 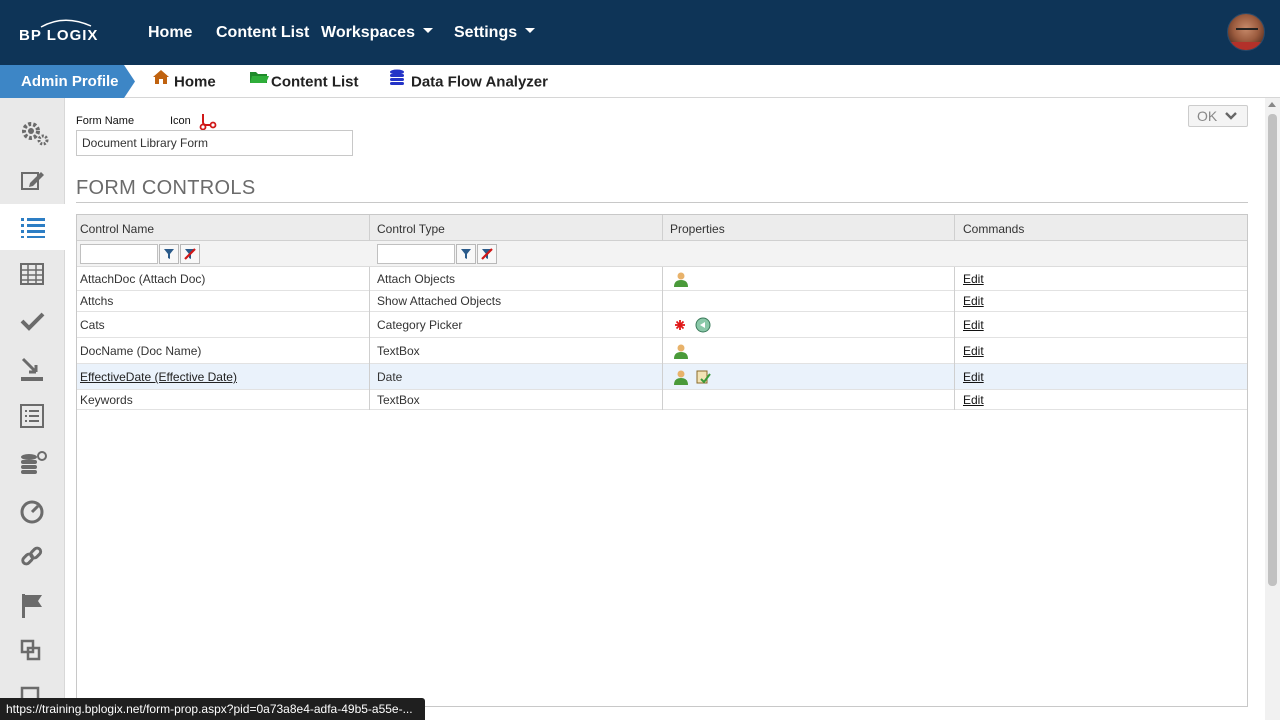 I want to click on control-name-cell: EffectiveDate (Effective Date), so click(x=157, y=377).